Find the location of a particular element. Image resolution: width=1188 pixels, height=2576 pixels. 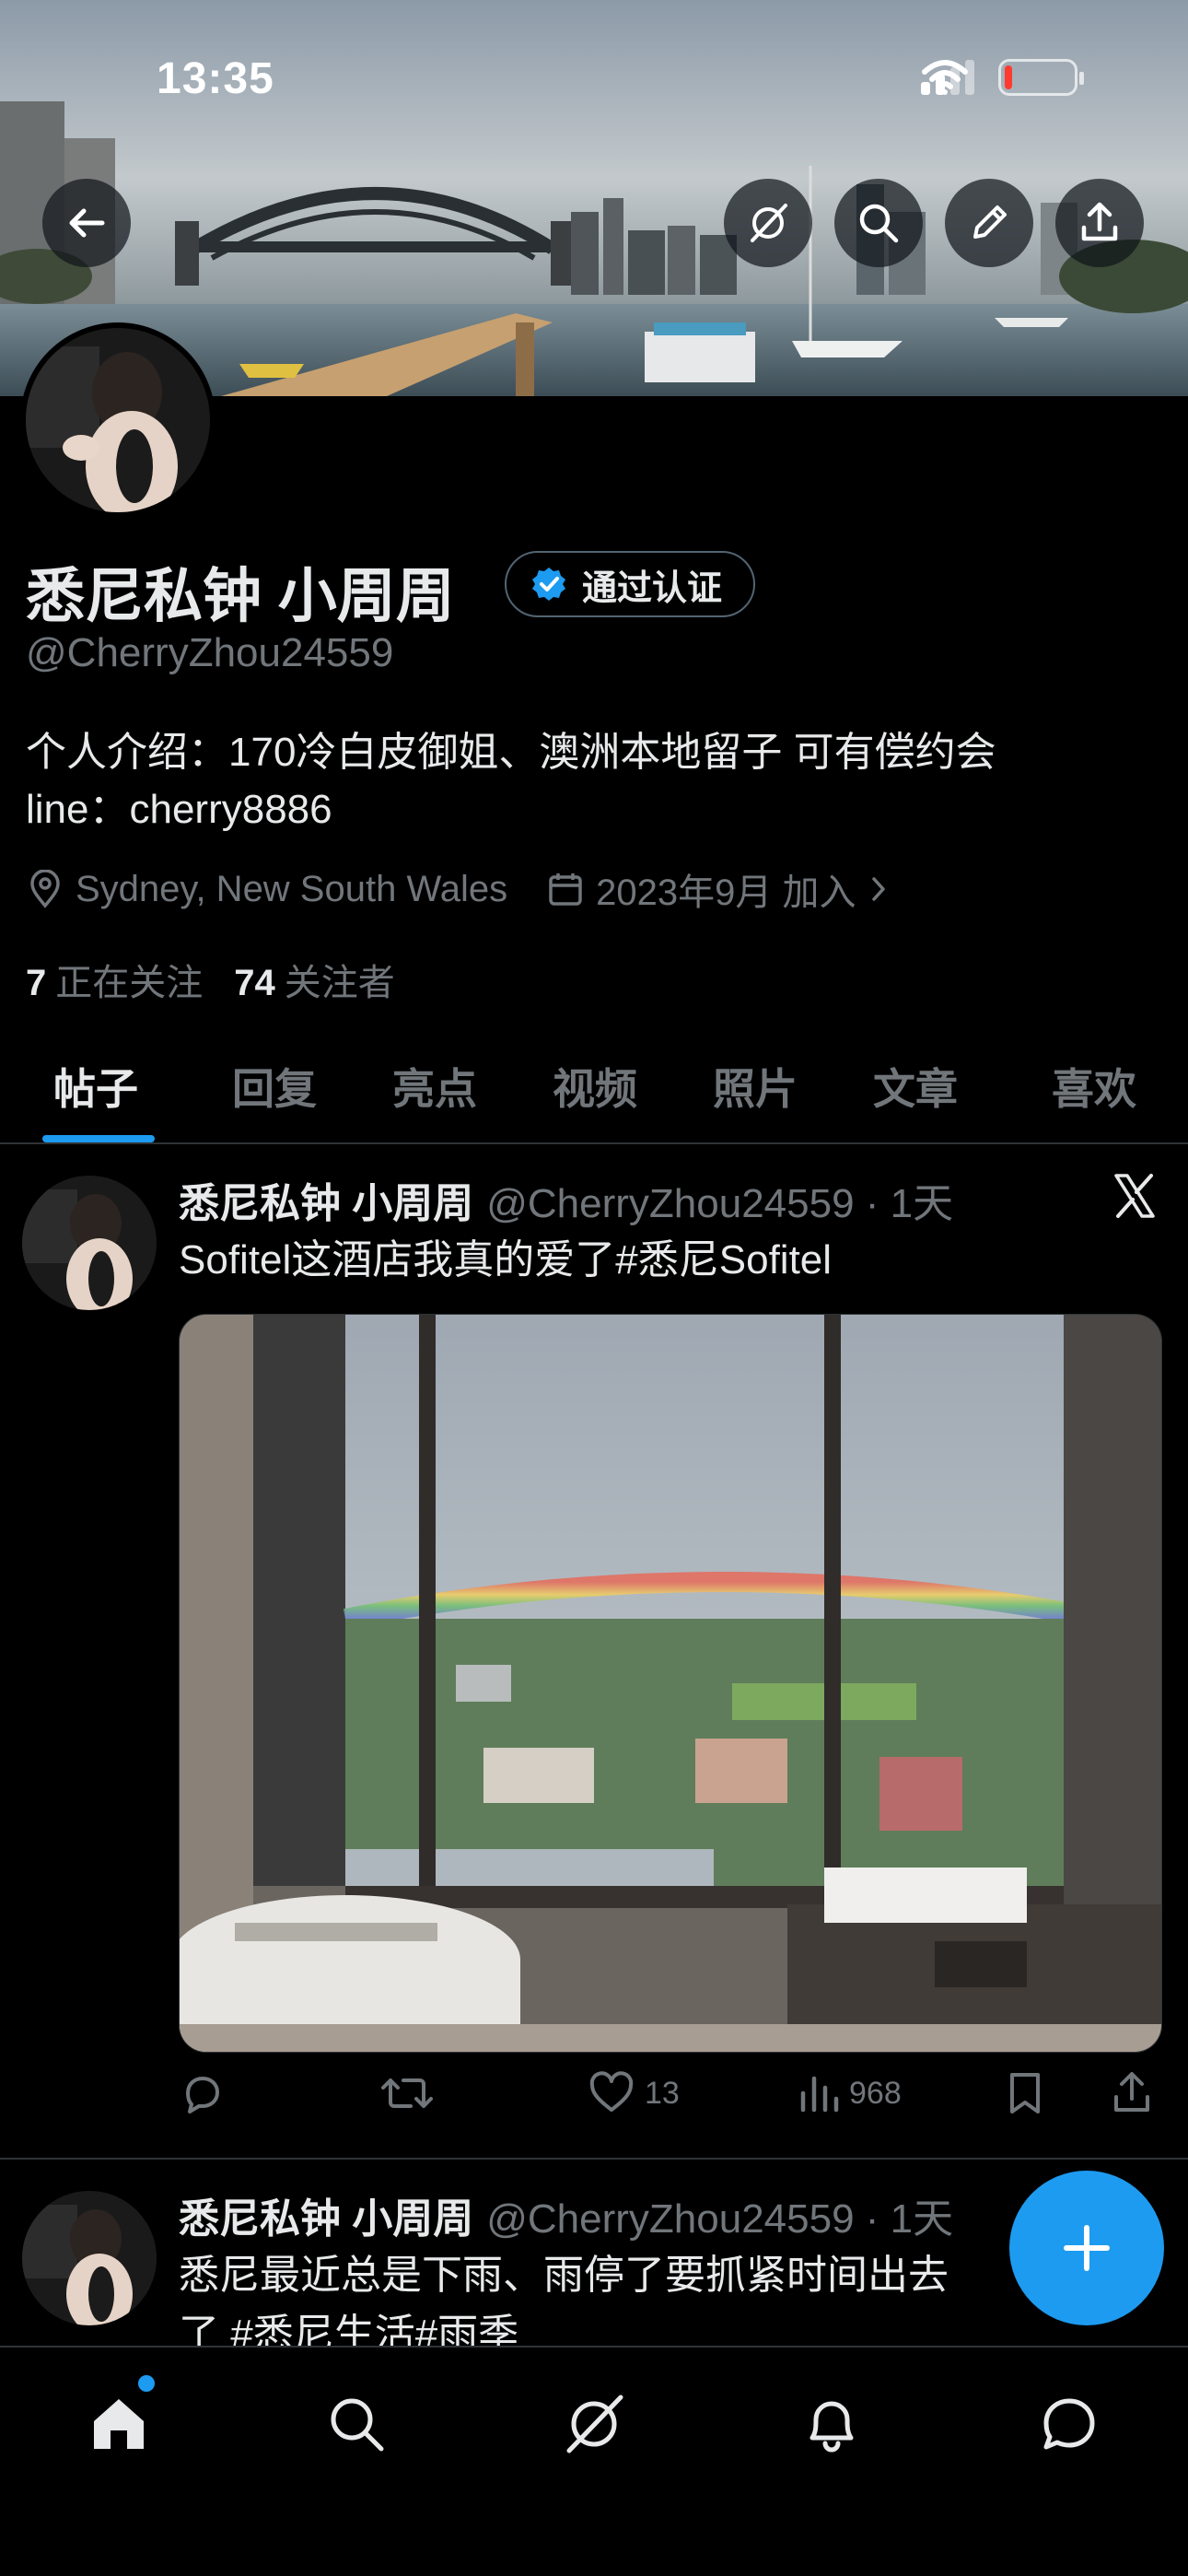

verified-badge-button: 通过认证 is located at coordinates (630, 584).